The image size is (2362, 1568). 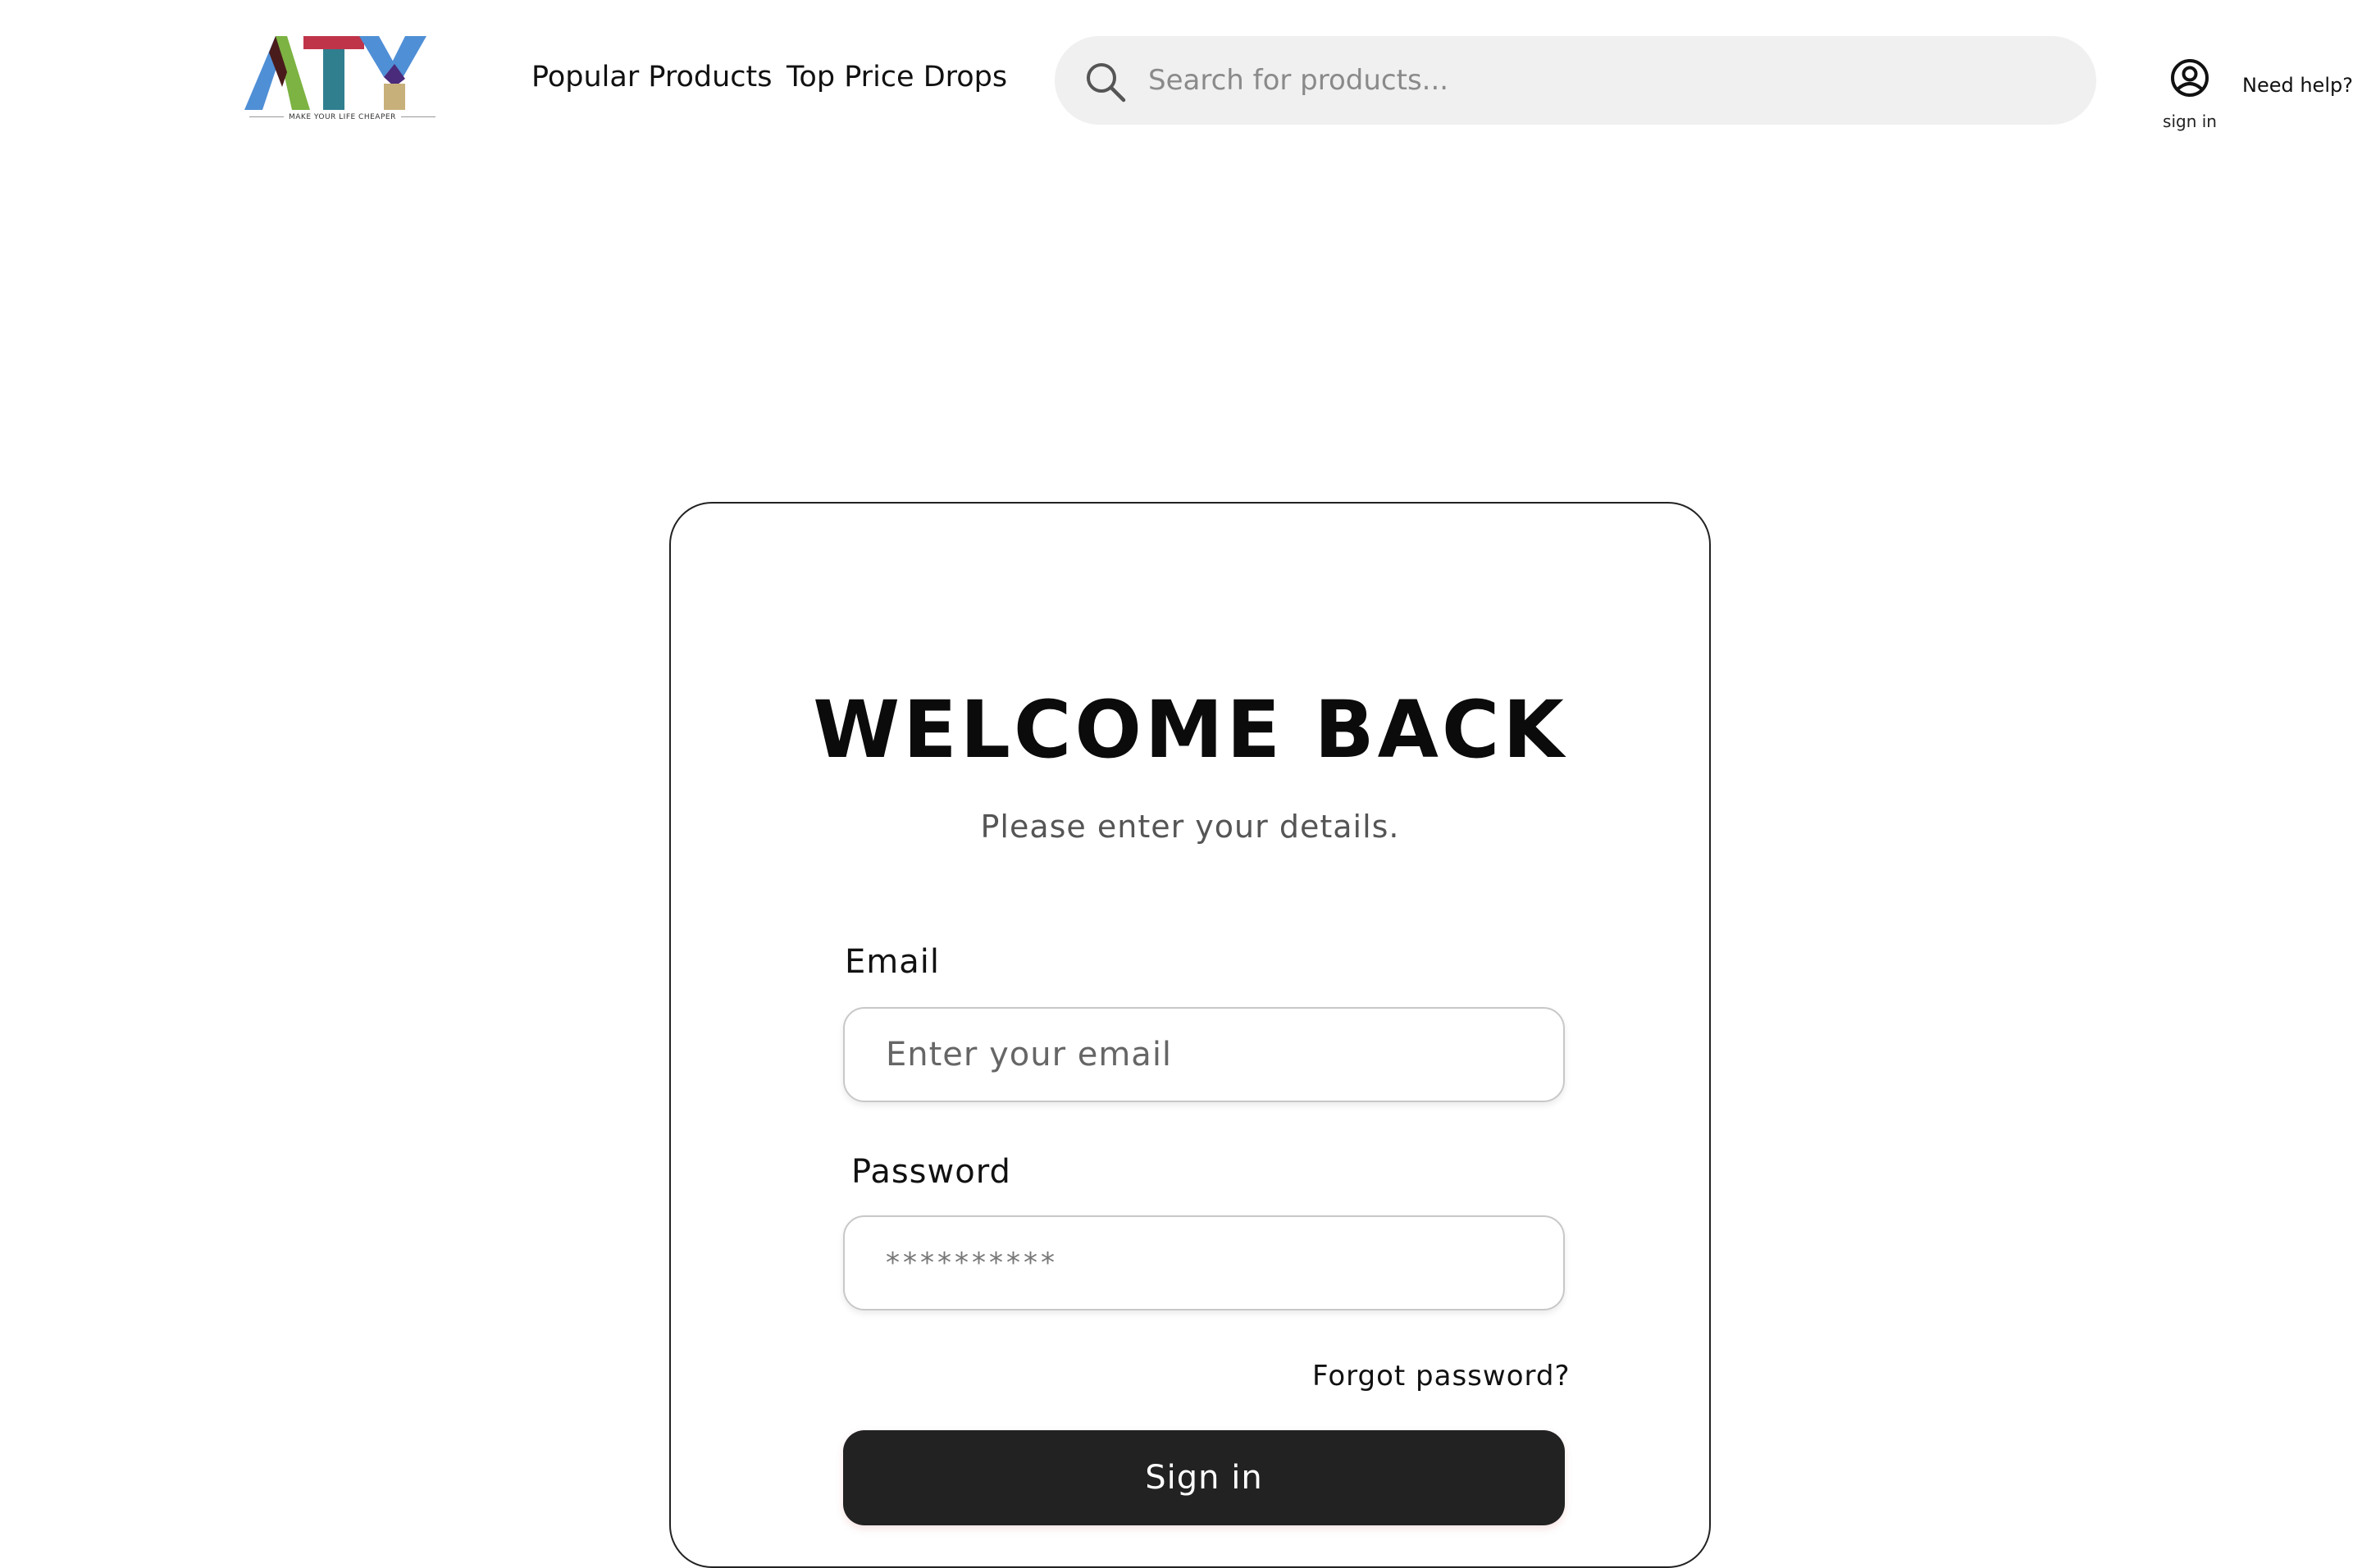 I want to click on brand-logo-mark, so click(x=335, y=73).